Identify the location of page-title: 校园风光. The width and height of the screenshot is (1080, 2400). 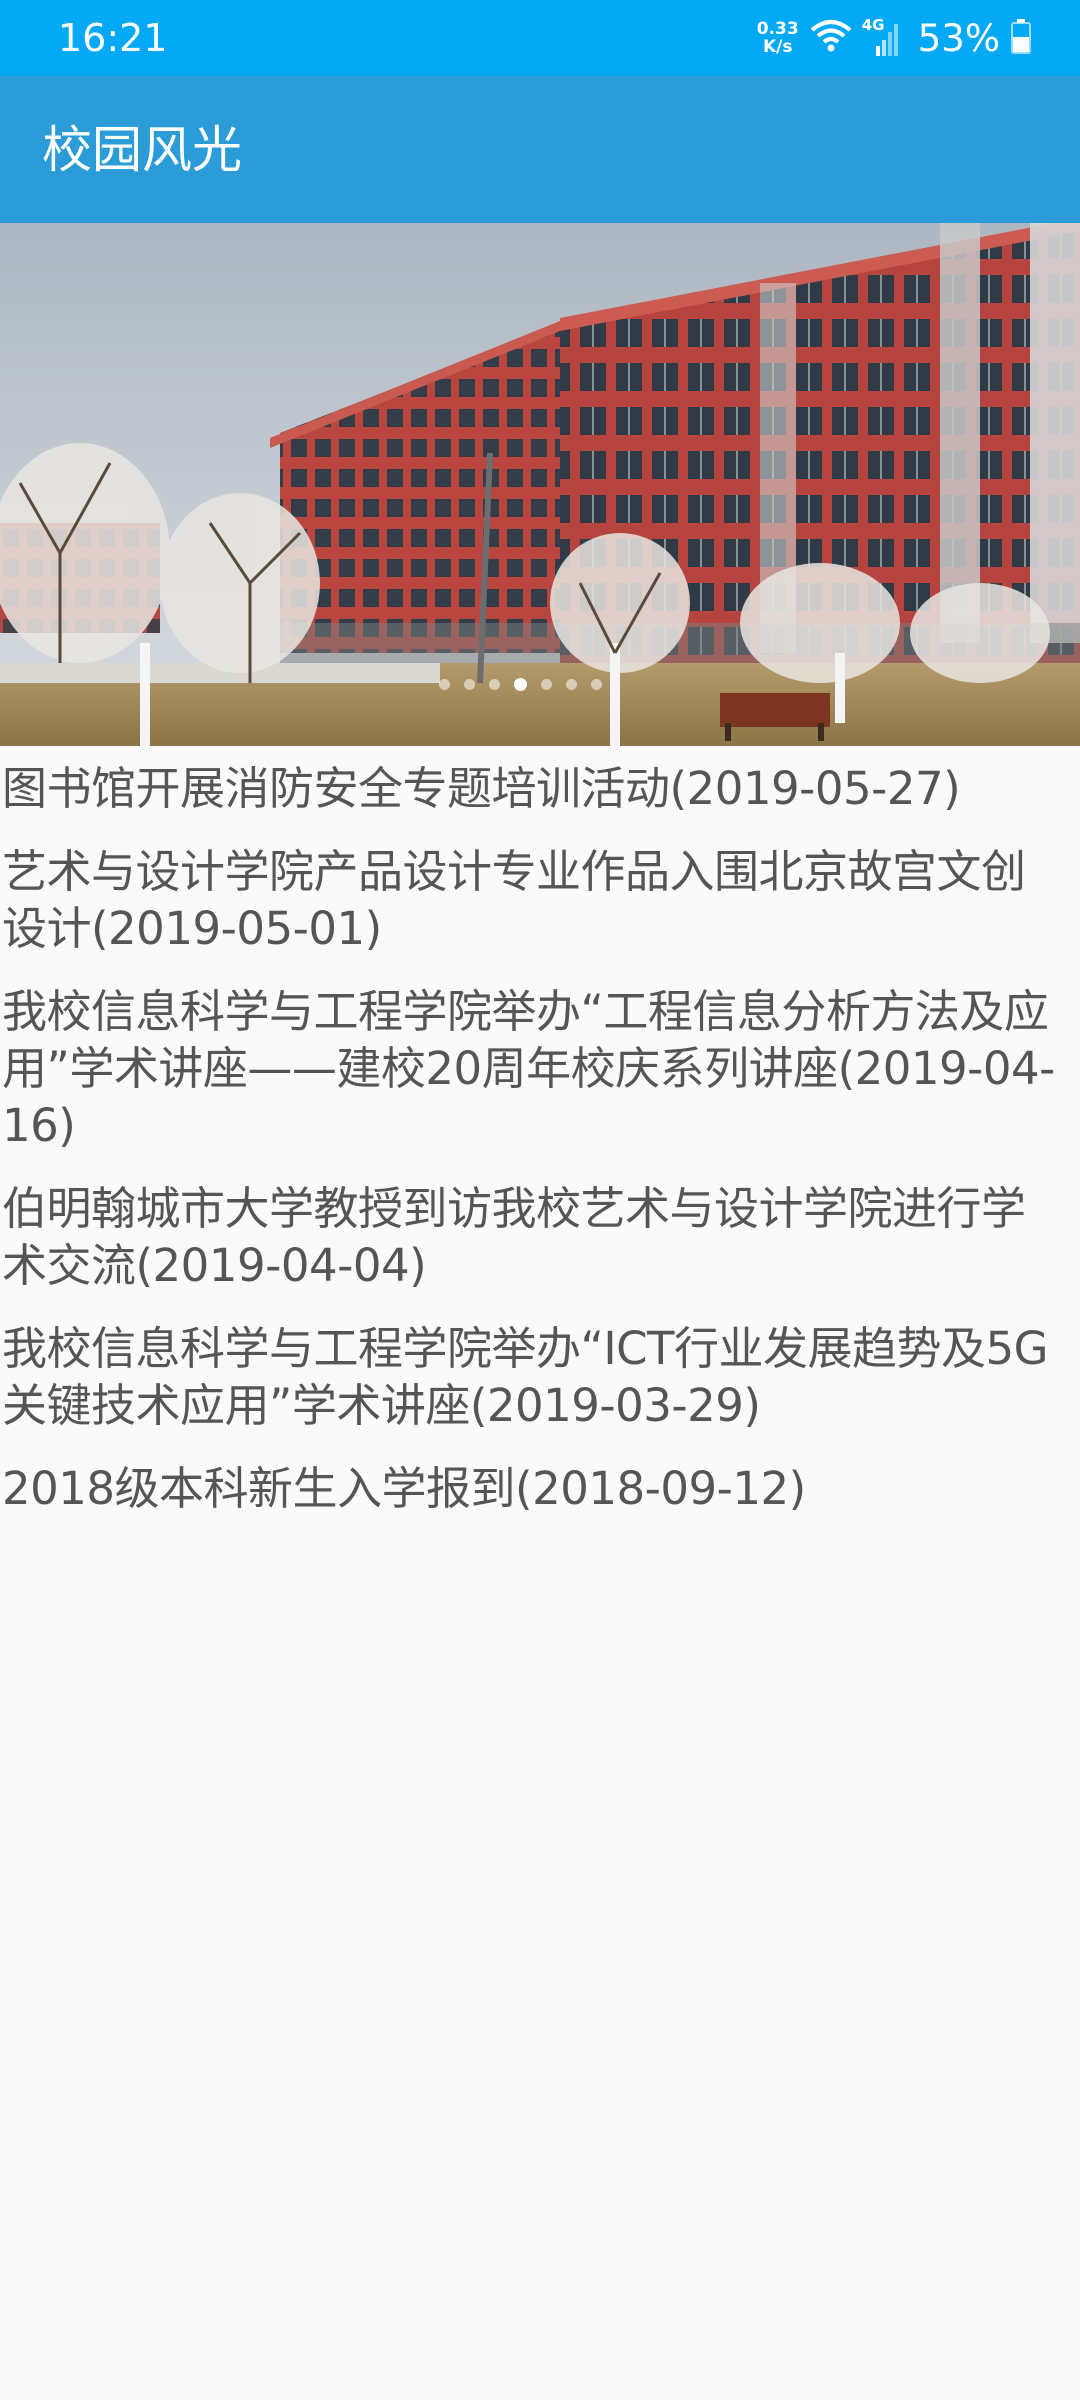
(142, 150).